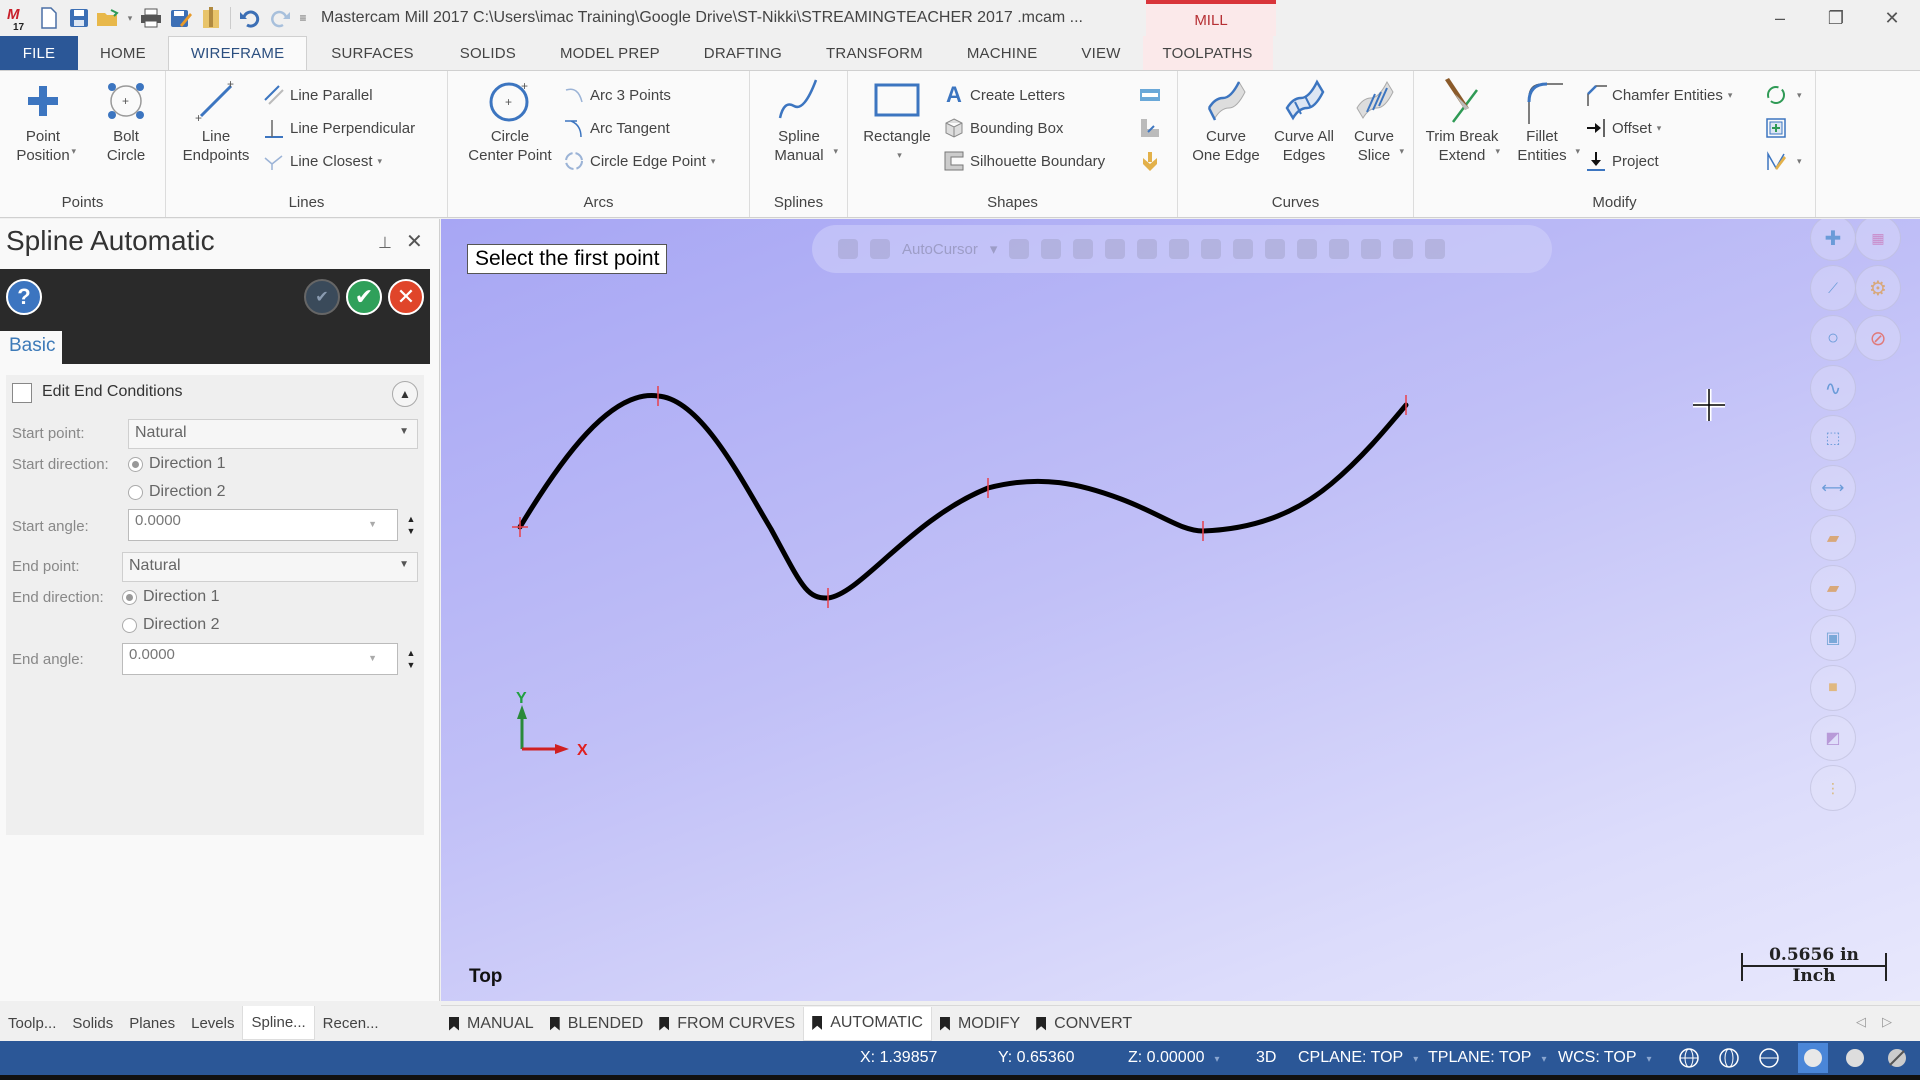  What do you see at coordinates (79, 18) in the screenshot?
I see `save-icon` at bounding box center [79, 18].